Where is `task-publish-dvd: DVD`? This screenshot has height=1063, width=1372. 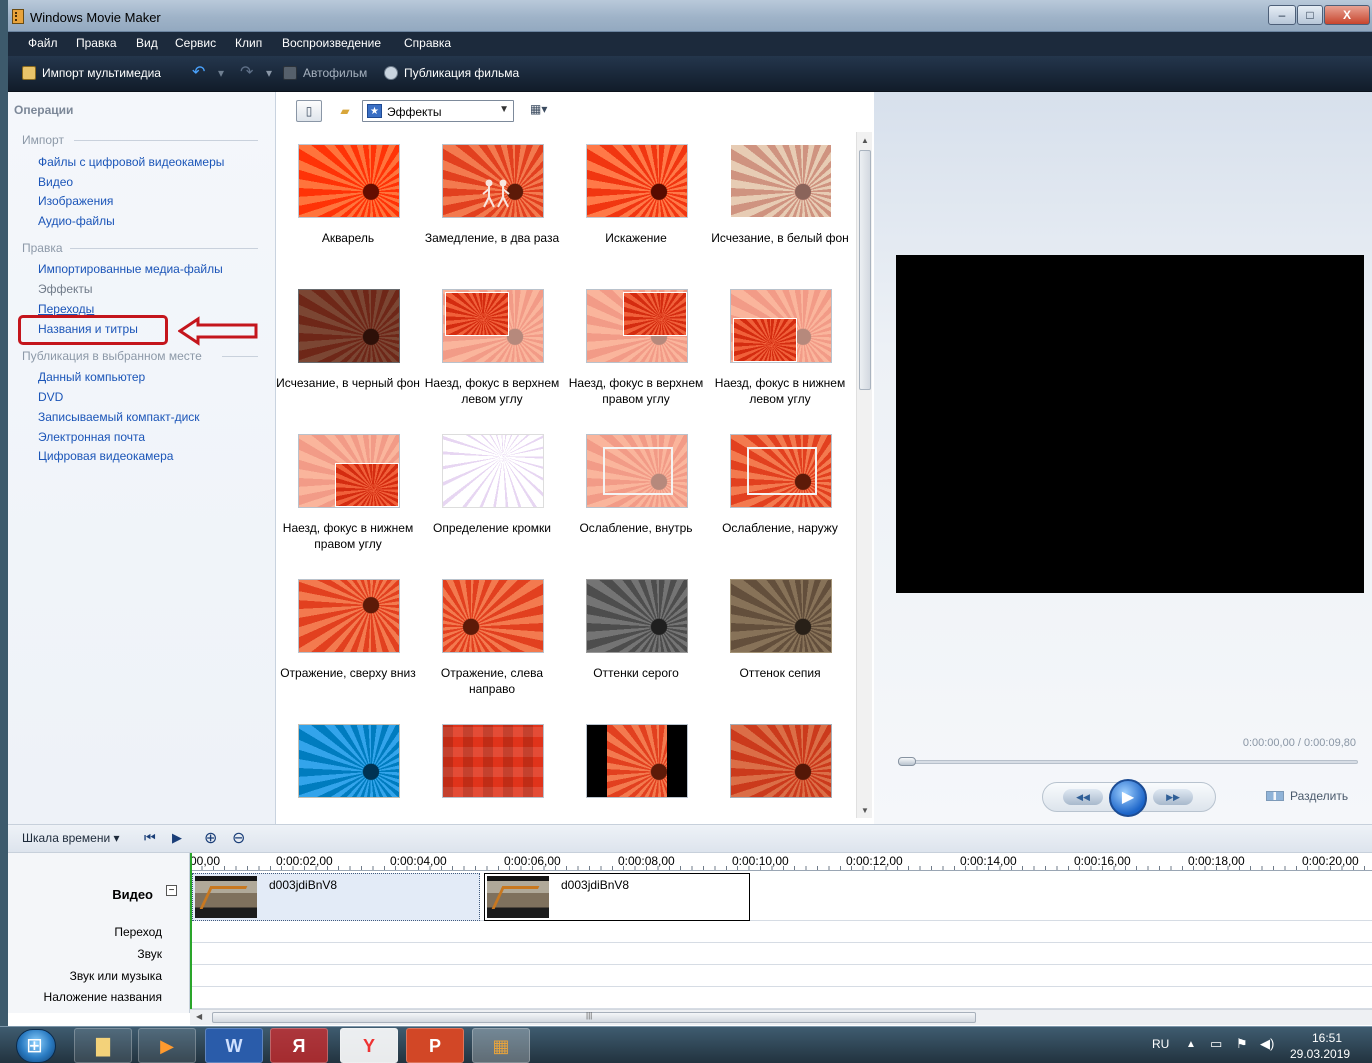 task-publish-dvd: DVD is located at coordinates (50, 397).